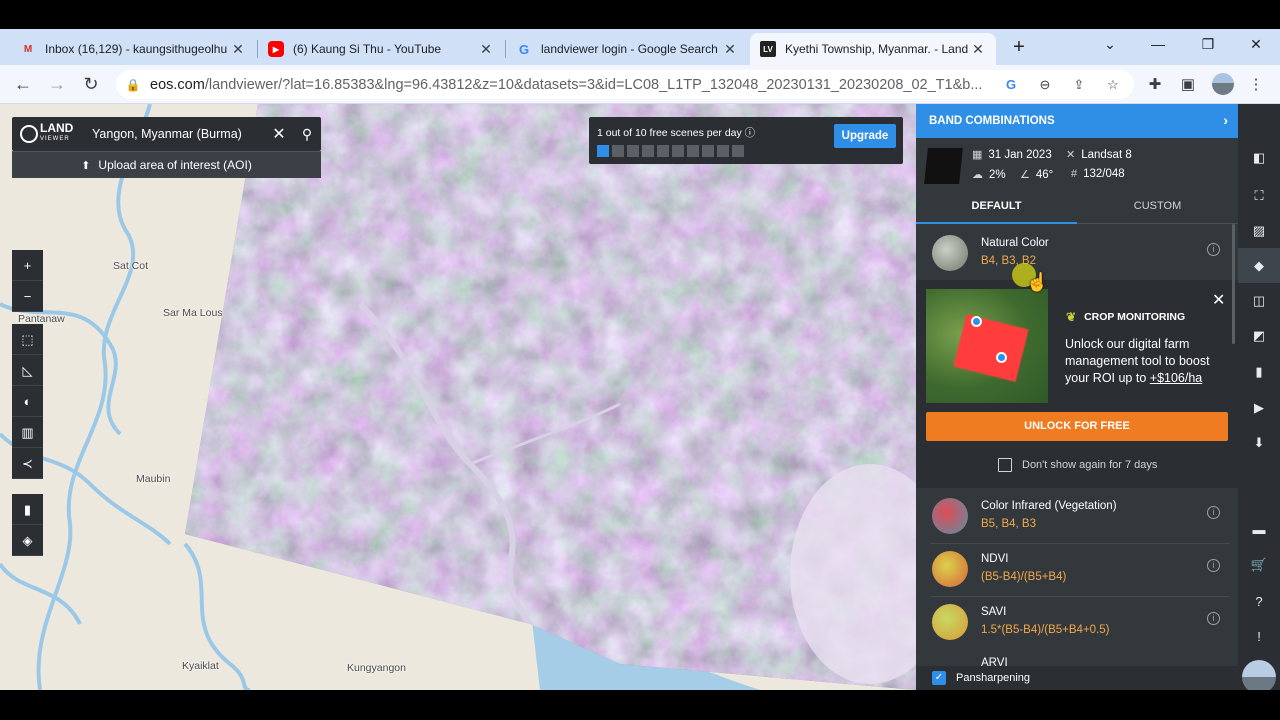 This screenshot has height=720, width=1280. I want to click on play-icon: ▶, so click(1259, 408).